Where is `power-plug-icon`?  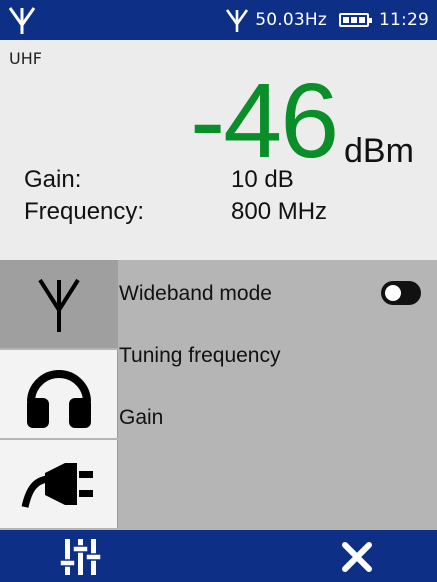
power-plug-icon is located at coordinates (57, 485).